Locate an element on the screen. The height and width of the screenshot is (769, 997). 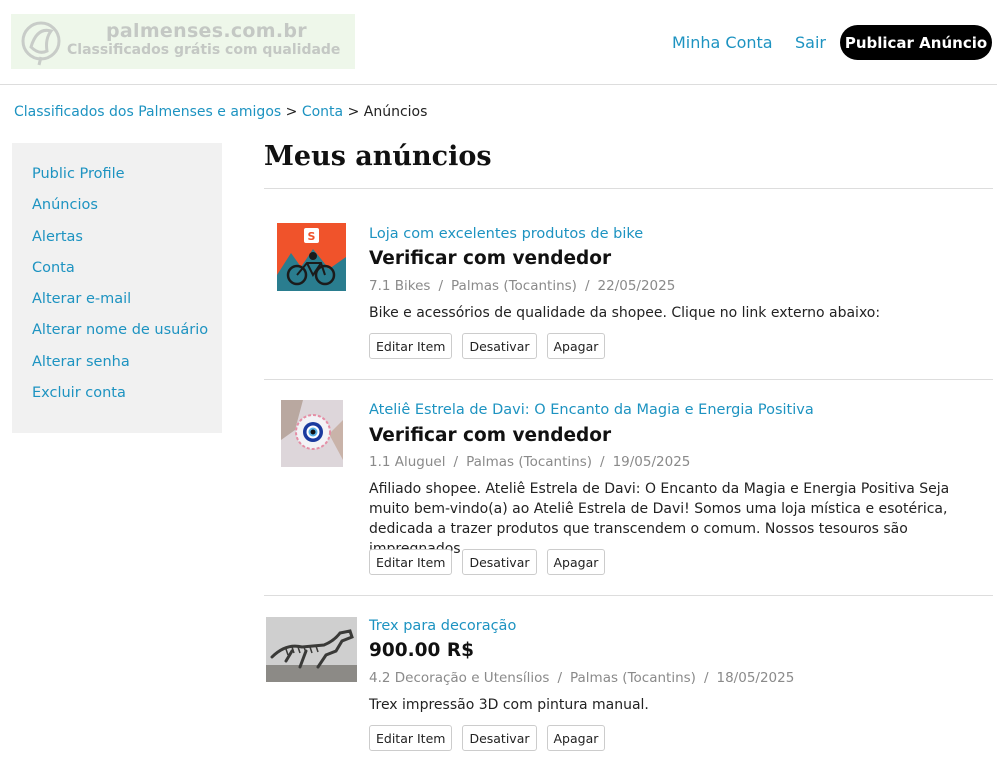
listing-date: 19/05/2025 is located at coordinates (651, 462).